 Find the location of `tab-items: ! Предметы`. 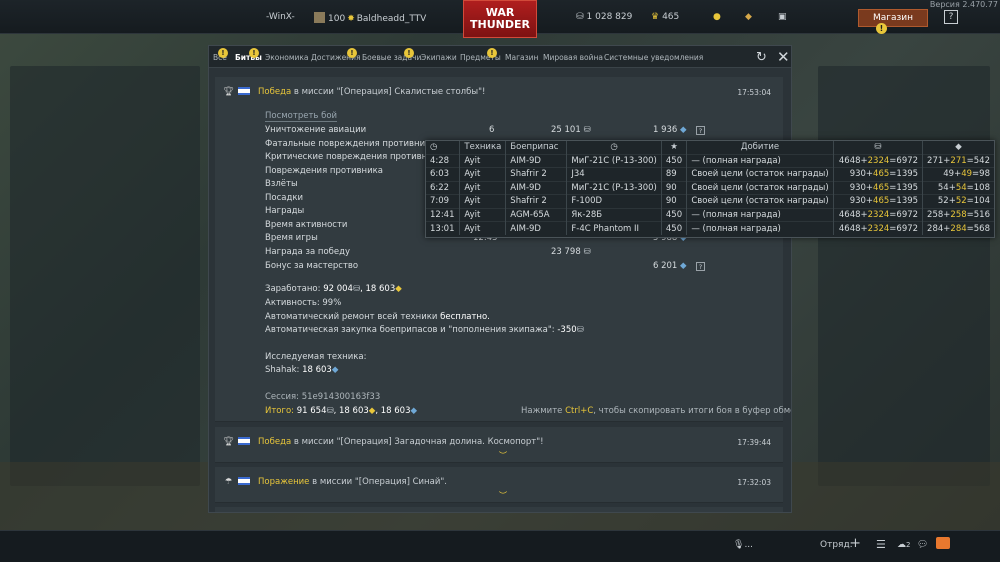

tab-items: ! Предметы is located at coordinates (480, 55).